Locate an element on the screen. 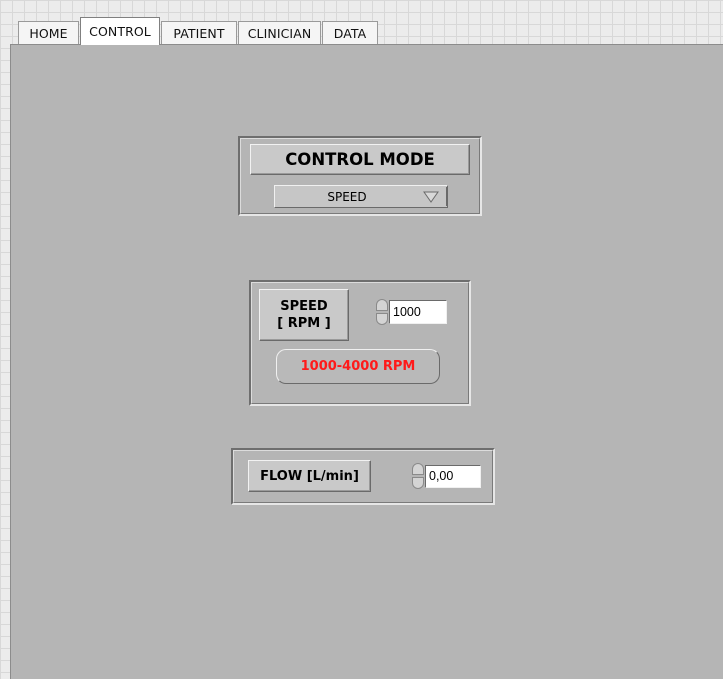  speed-label: SPEED [ RPM ] is located at coordinates (304, 315).